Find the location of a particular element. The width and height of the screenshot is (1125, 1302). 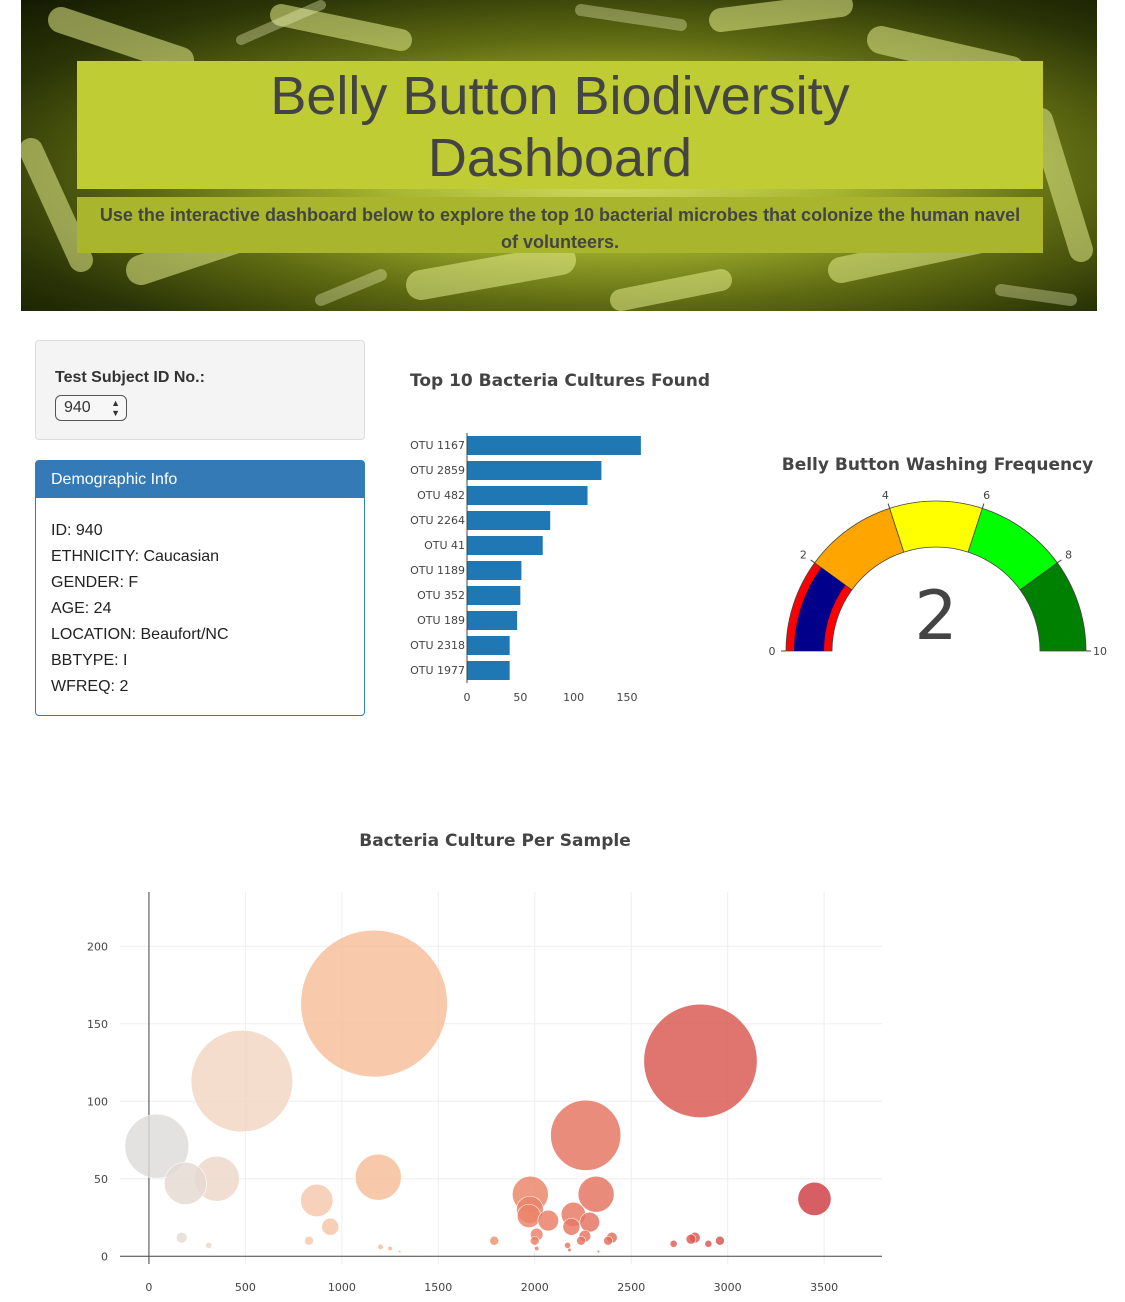

title-band: Belly Button Biodiversity Dashboard is located at coordinates (560, 125).